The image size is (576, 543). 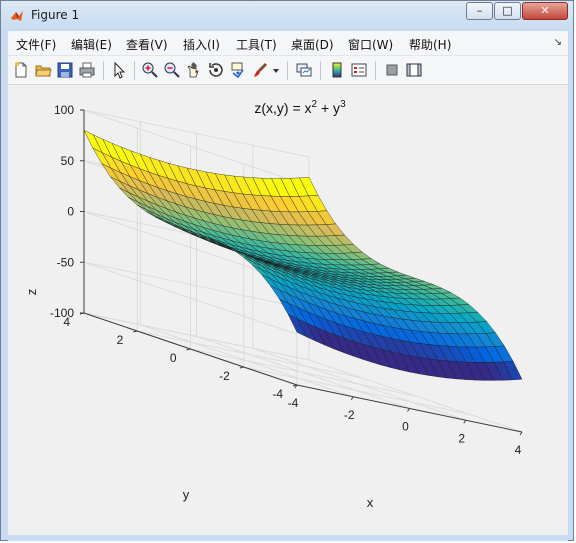 I want to click on y-tick-label: 2, so click(x=120, y=340).